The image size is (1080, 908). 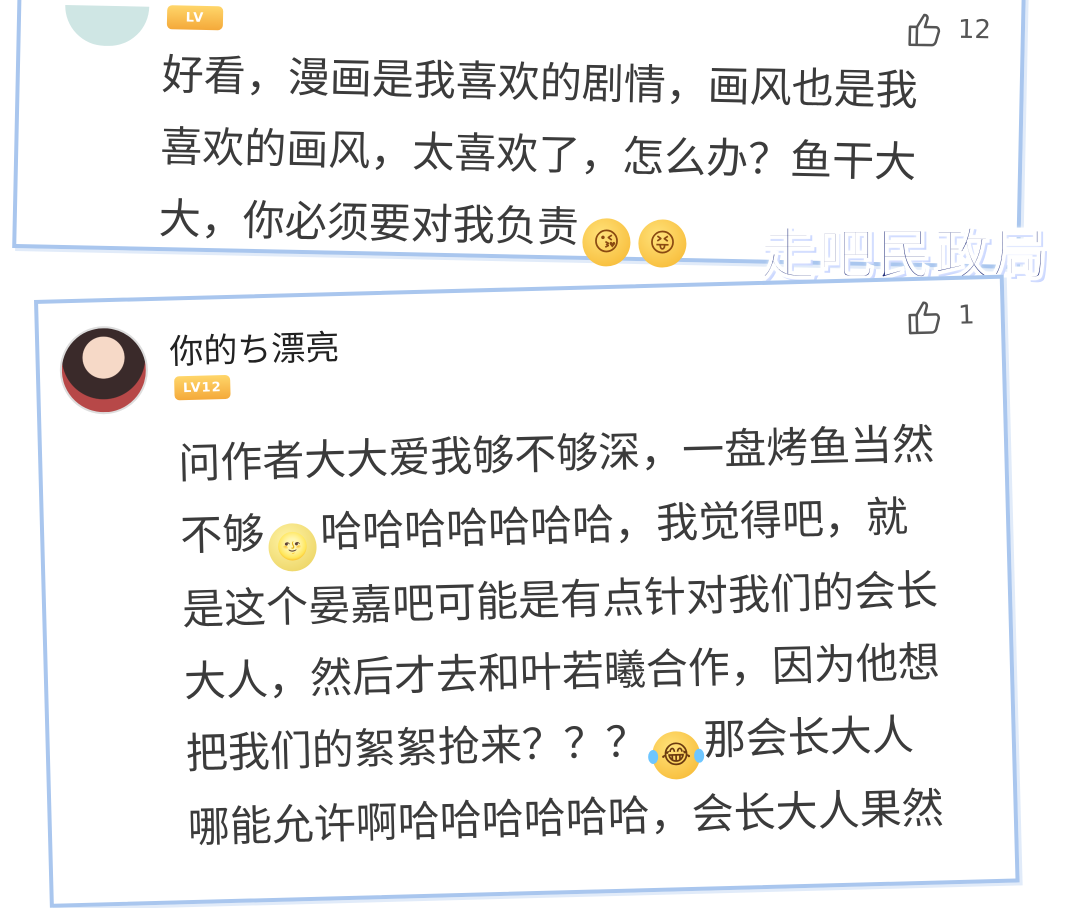 I want to click on moon-face-icon: 🌝, so click(x=292, y=547).